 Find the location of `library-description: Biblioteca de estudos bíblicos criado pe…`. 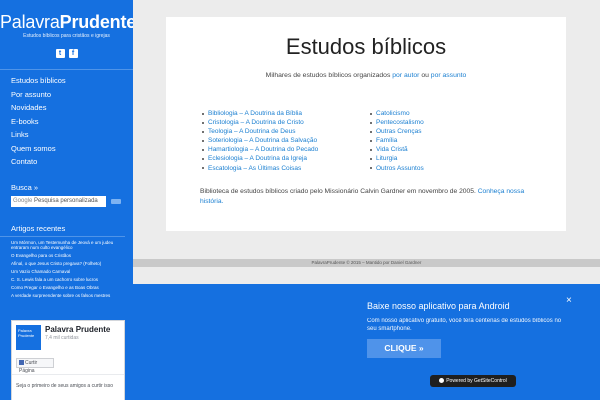

library-description: Biblioteca de estudos bíblicos criado pe… is located at coordinates (366, 197).